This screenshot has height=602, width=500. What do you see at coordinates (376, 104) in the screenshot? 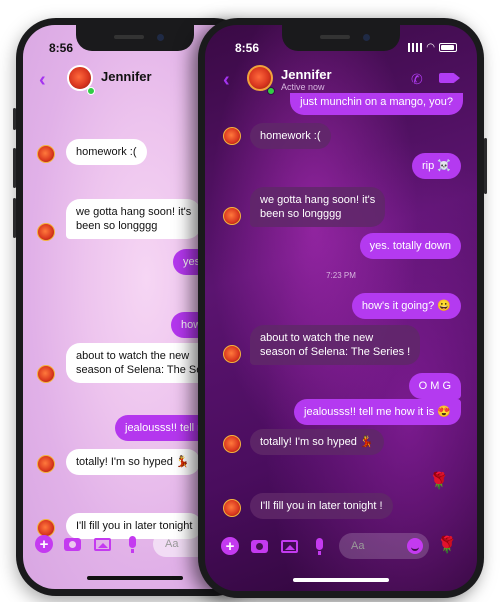
I see `message-bubble: just munchin on a mango, you?` at bounding box center [376, 104].